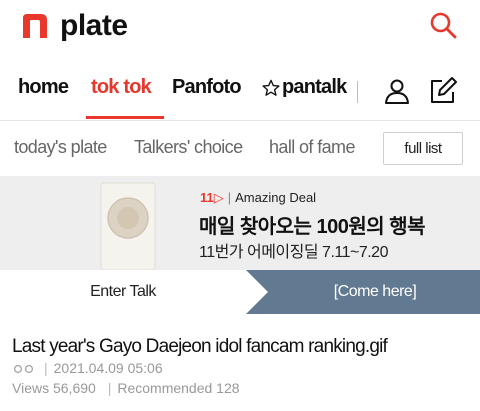  I want to click on post-meta: | 2021.04.09 05:06, so click(87, 368).